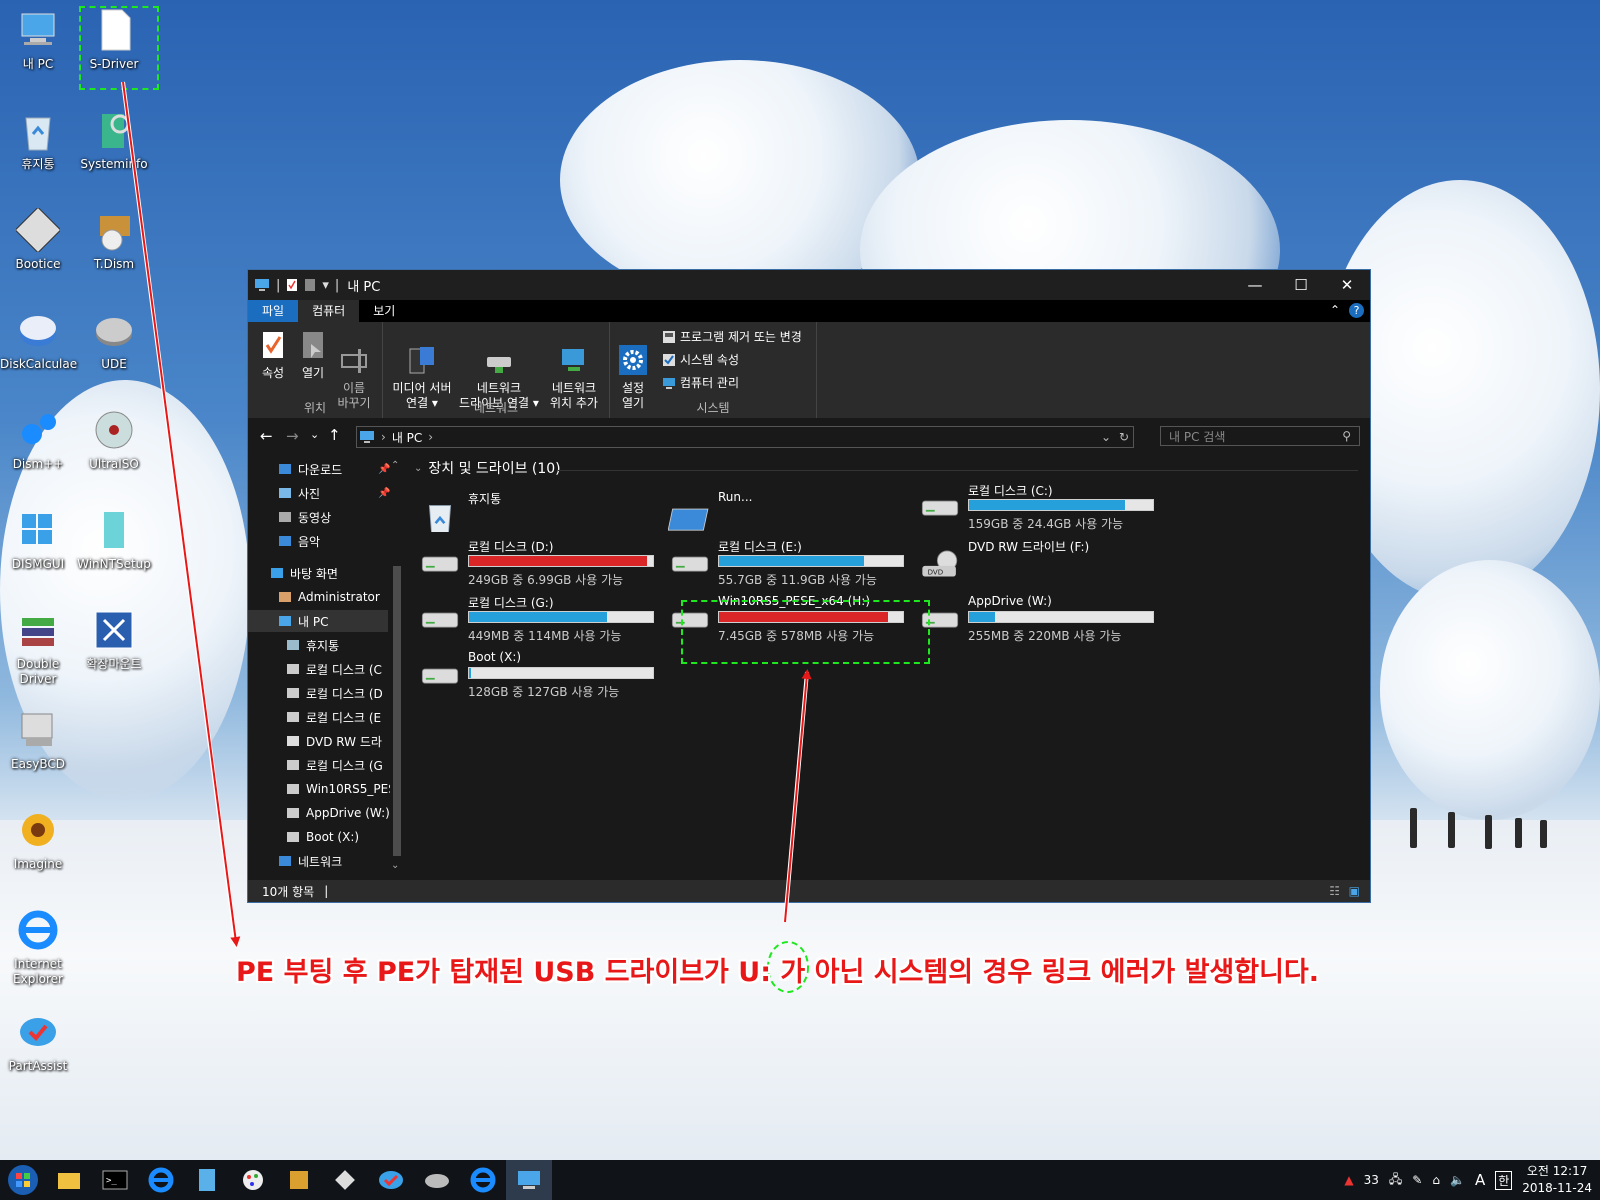  I want to click on tray-arrow-icon: ▲, so click(1348, 1180).